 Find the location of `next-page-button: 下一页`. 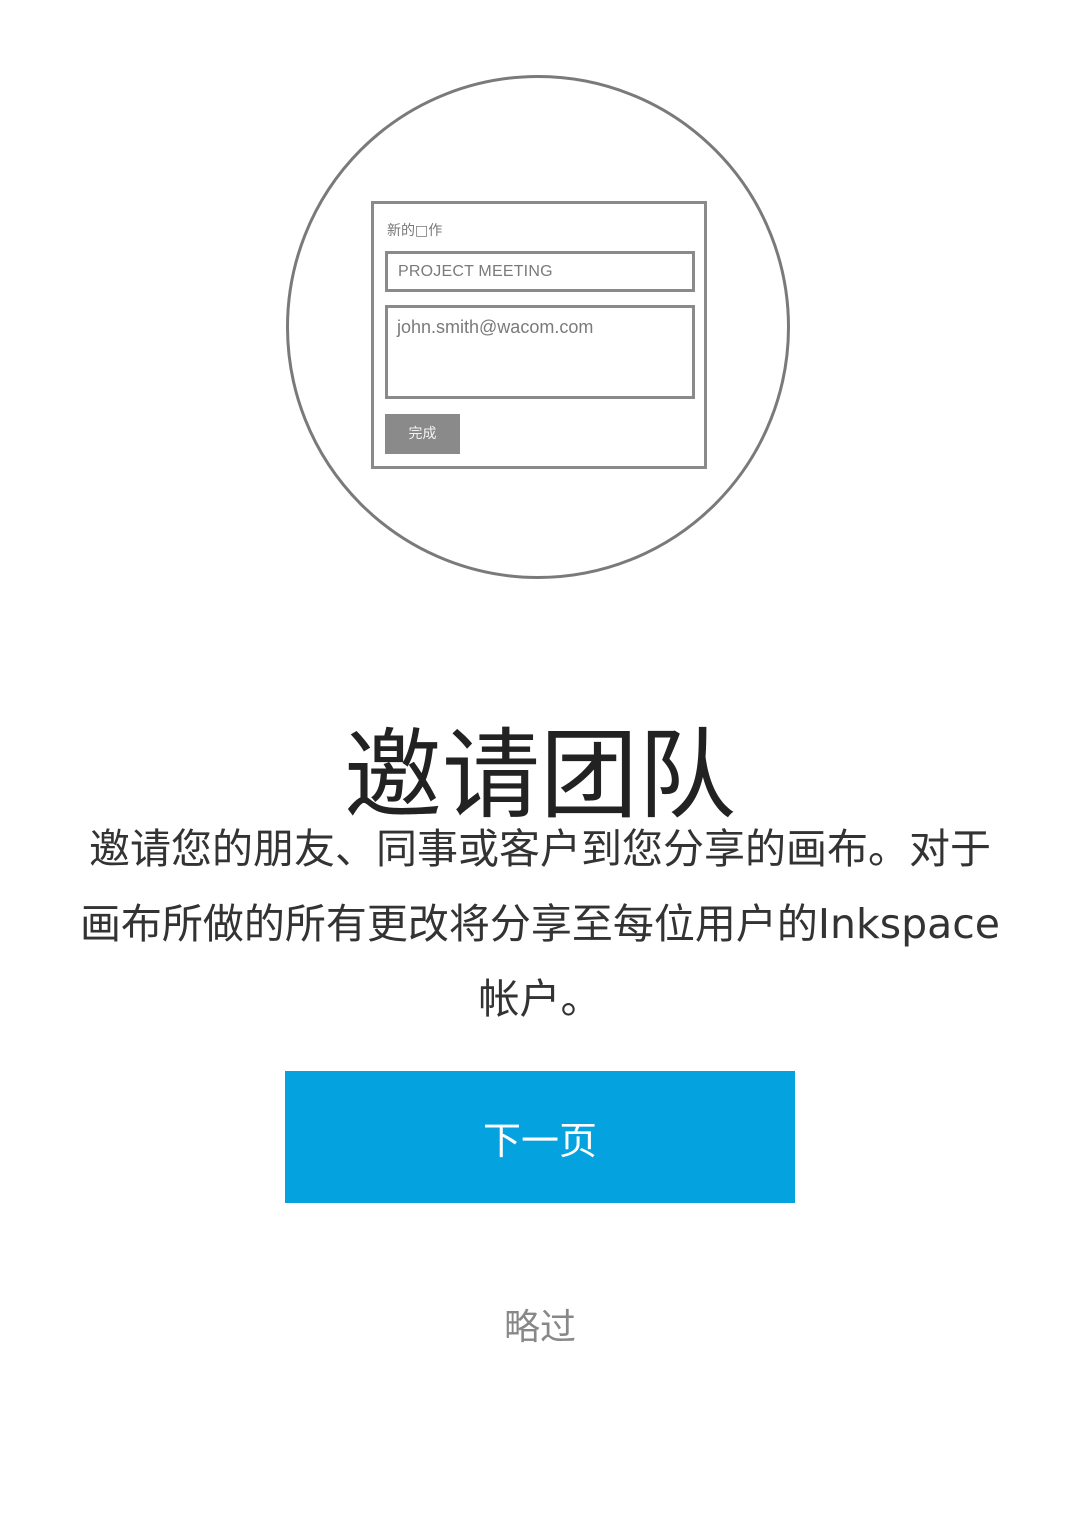

next-page-button: 下一页 is located at coordinates (540, 1137).